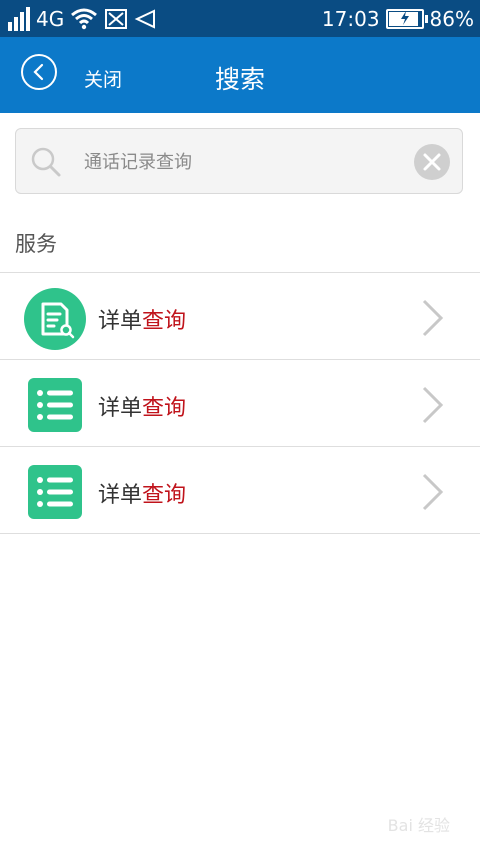 The image size is (480, 854). I want to click on document-search-icon, so click(55, 319).